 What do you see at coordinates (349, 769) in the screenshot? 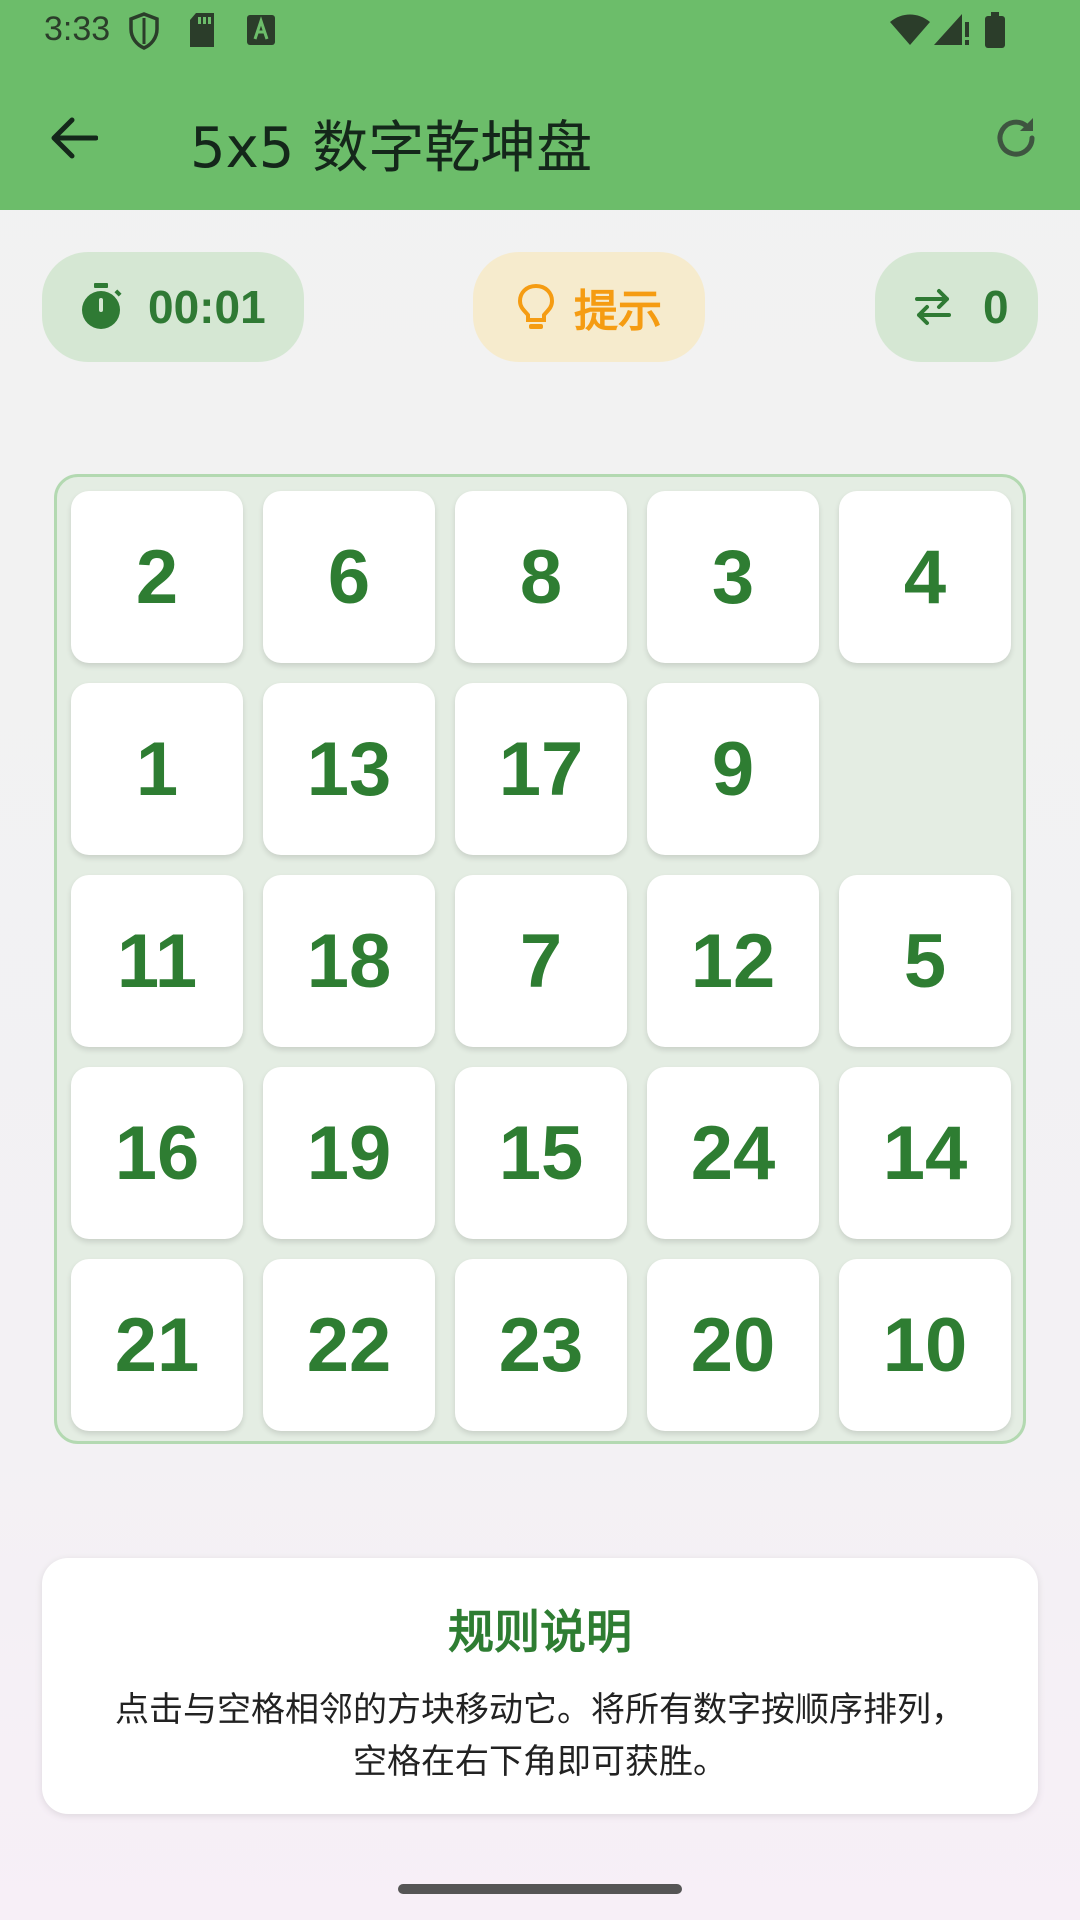
I see `tile: 13` at bounding box center [349, 769].